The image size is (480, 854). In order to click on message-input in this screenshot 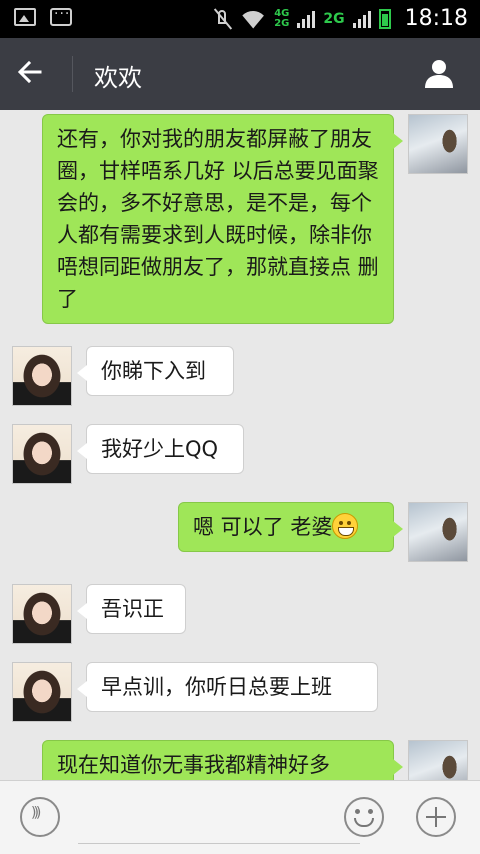, I will do `click(219, 843)`.